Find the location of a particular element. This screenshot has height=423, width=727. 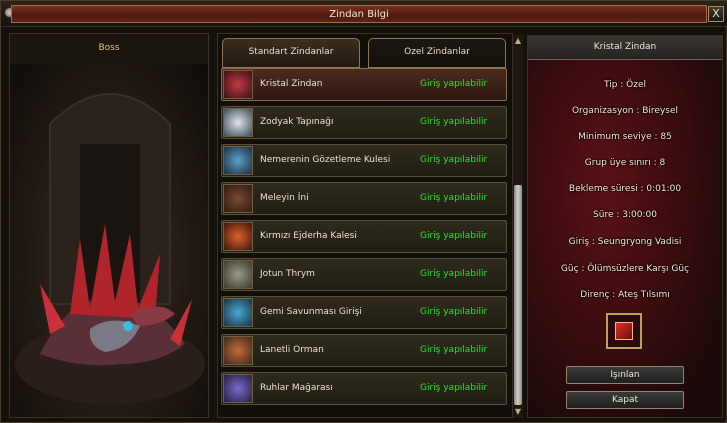

selected-dungeon-title: Kristal Zindan is located at coordinates (625, 48).